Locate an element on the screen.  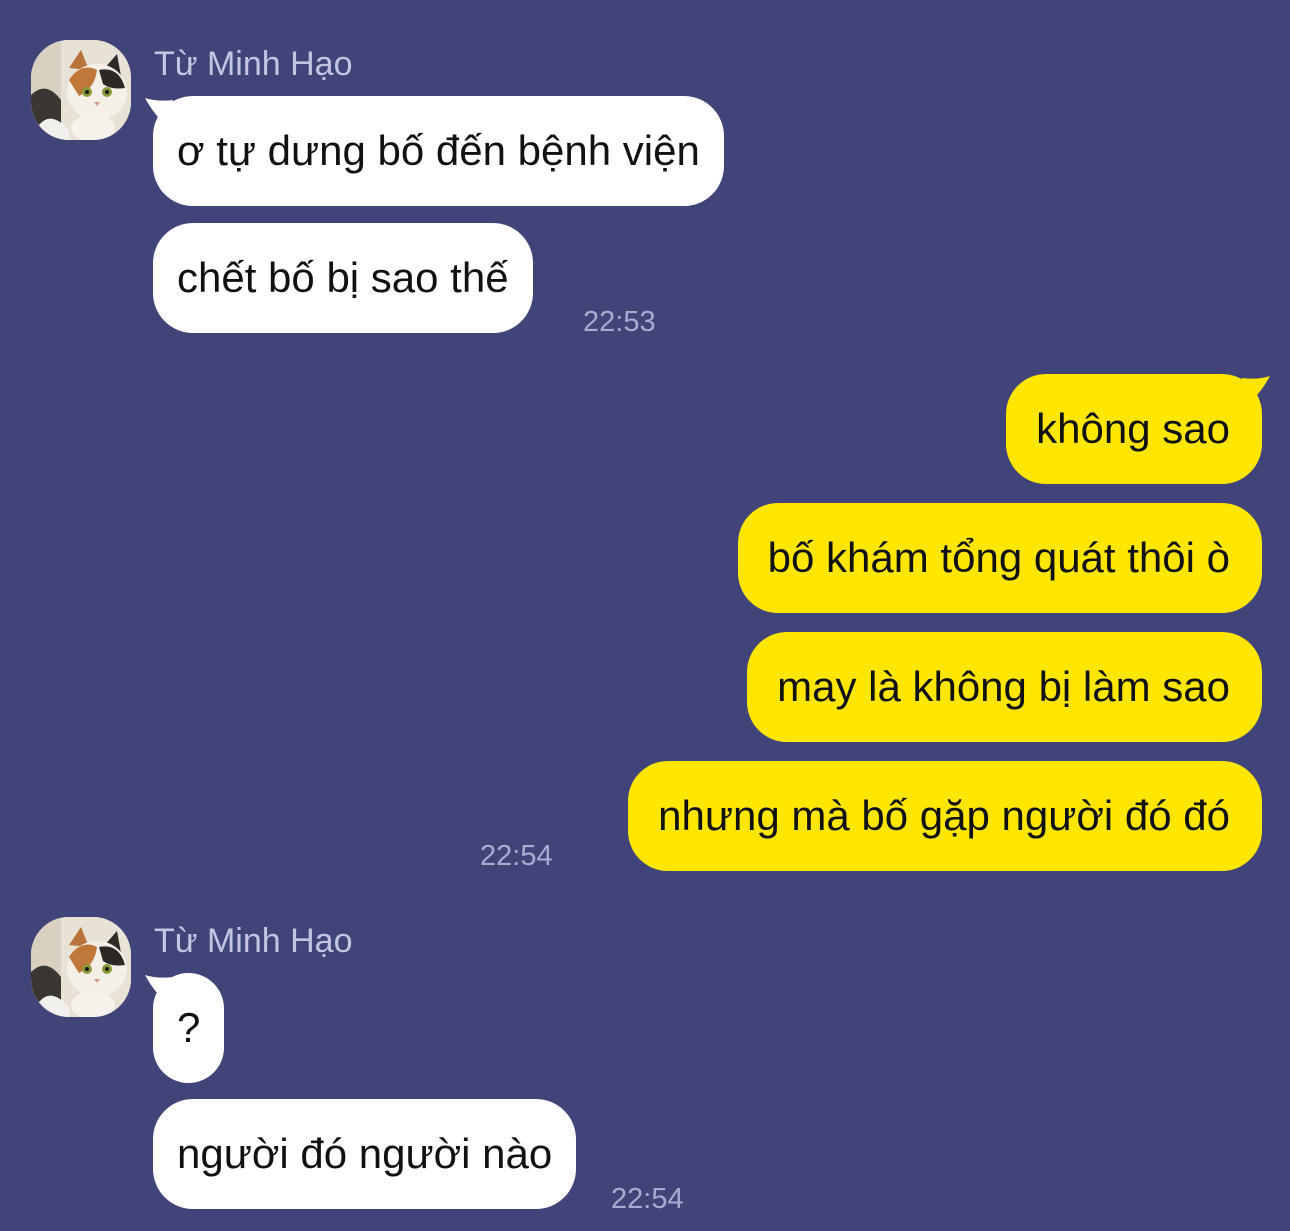
message-timestamp: 22:53 is located at coordinates (619, 322).